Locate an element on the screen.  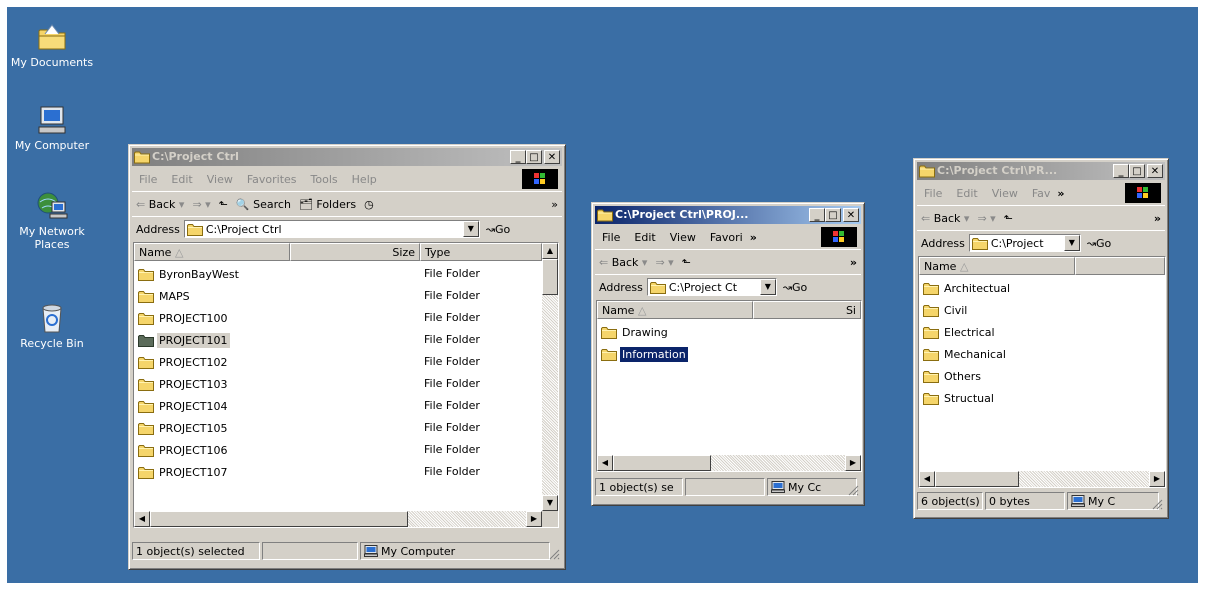
file-list: Name △ Si Drawing Information ◀ ▶ is located at coordinates (729, 386).